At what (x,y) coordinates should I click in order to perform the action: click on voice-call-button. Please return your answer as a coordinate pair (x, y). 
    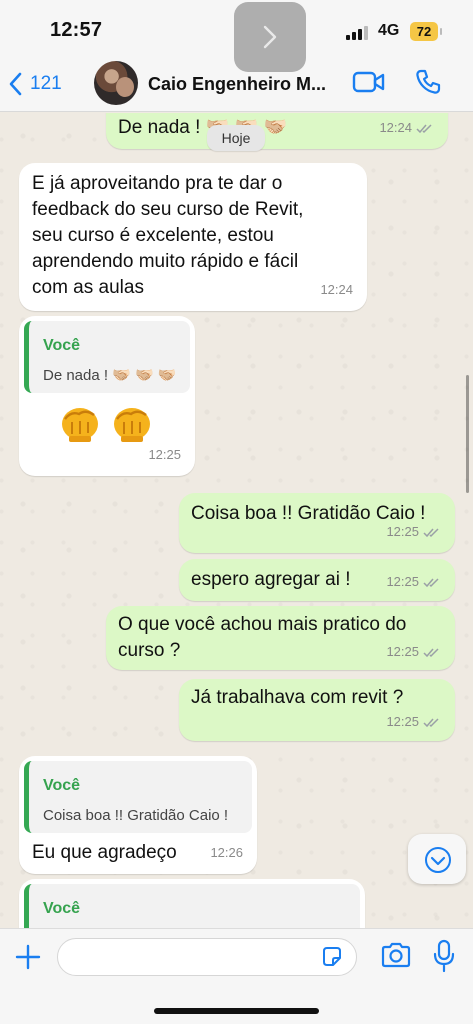
    Looking at the image, I should click on (428, 84).